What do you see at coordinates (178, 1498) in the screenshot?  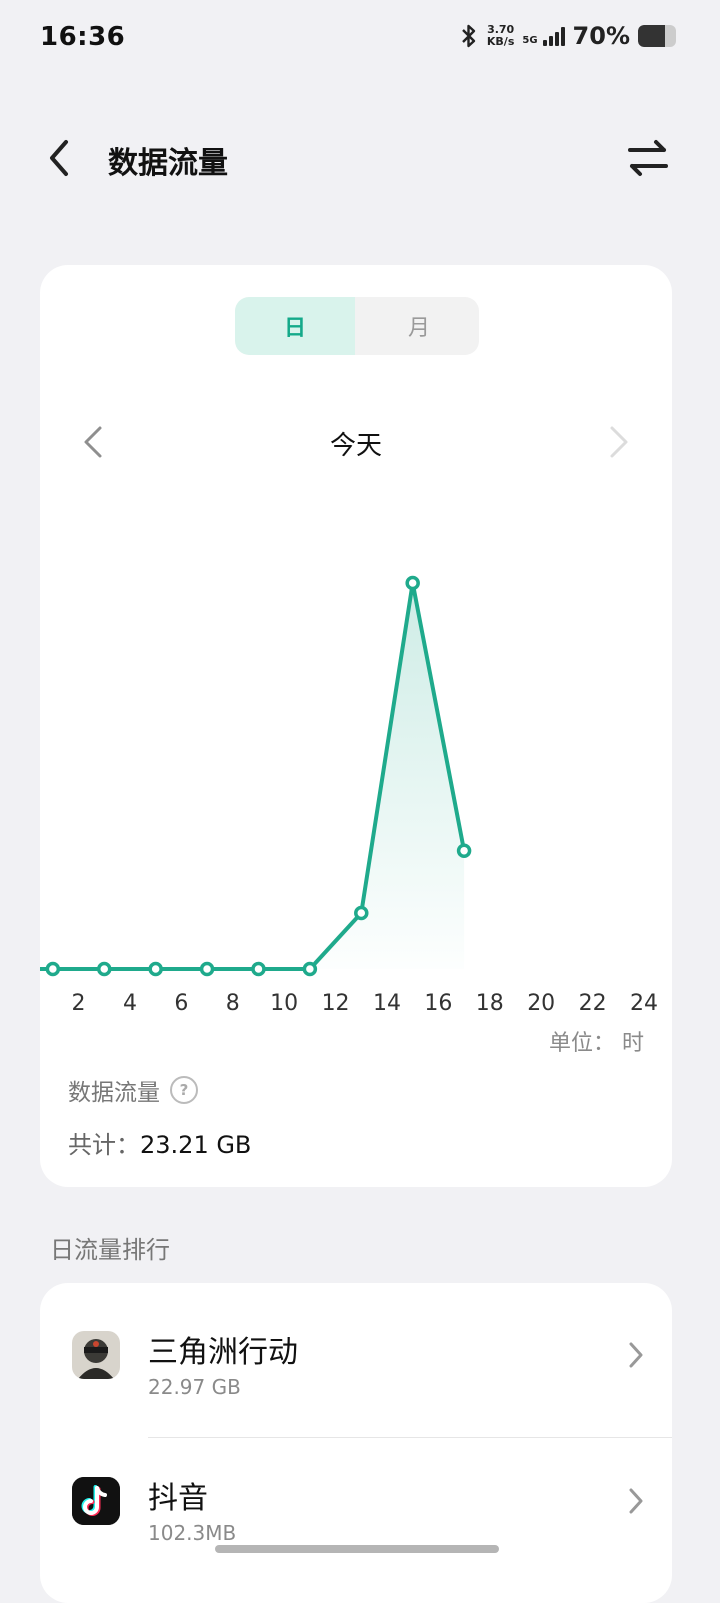 I see `app-name: 抖音` at bounding box center [178, 1498].